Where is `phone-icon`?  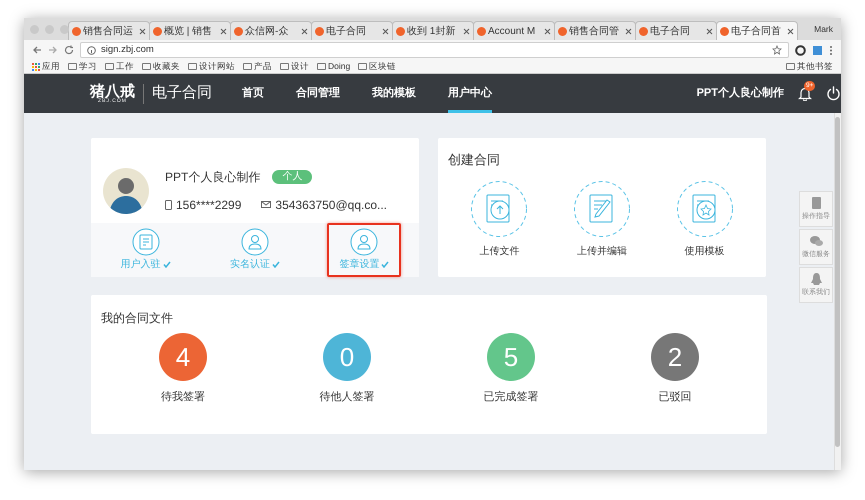
phone-icon is located at coordinates (168, 205).